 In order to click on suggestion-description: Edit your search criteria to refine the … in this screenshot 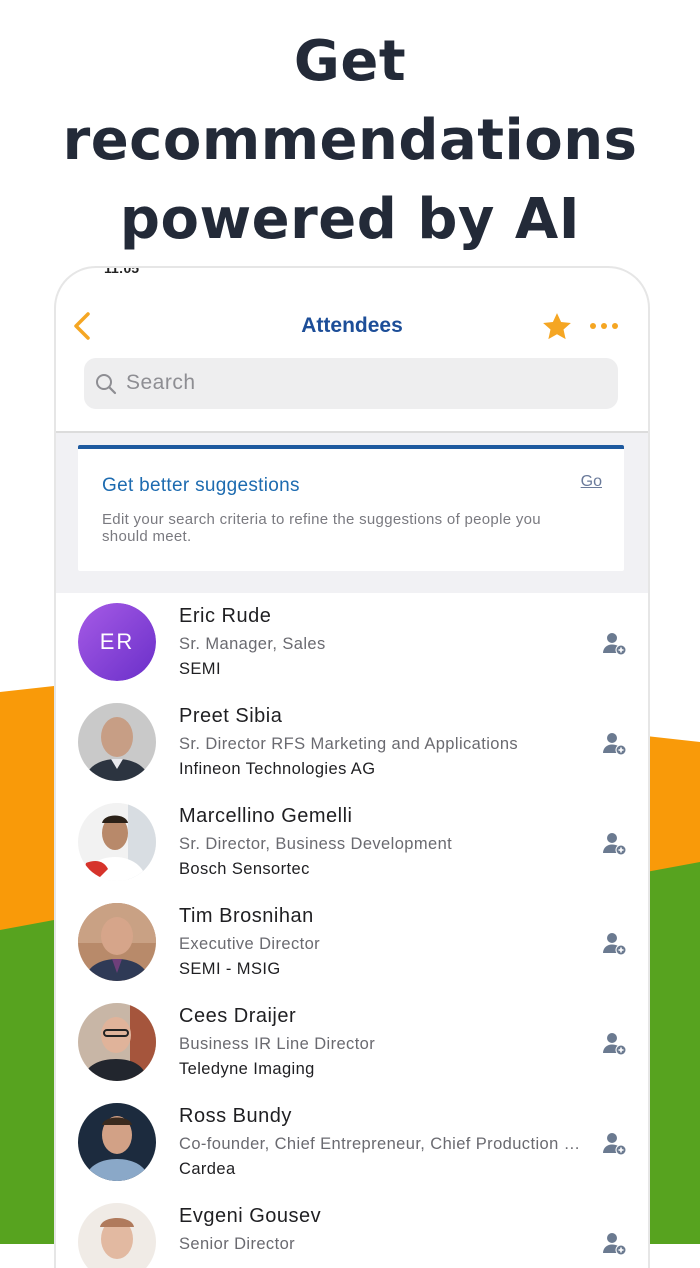, I will do `click(321, 528)`.